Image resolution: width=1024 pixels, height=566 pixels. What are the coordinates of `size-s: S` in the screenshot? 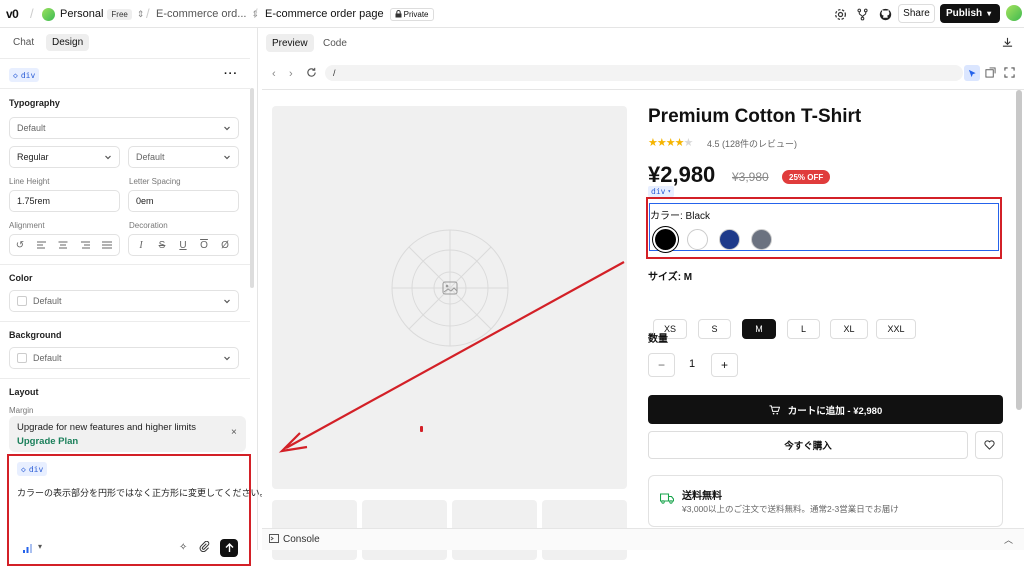 It's located at (714, 329).